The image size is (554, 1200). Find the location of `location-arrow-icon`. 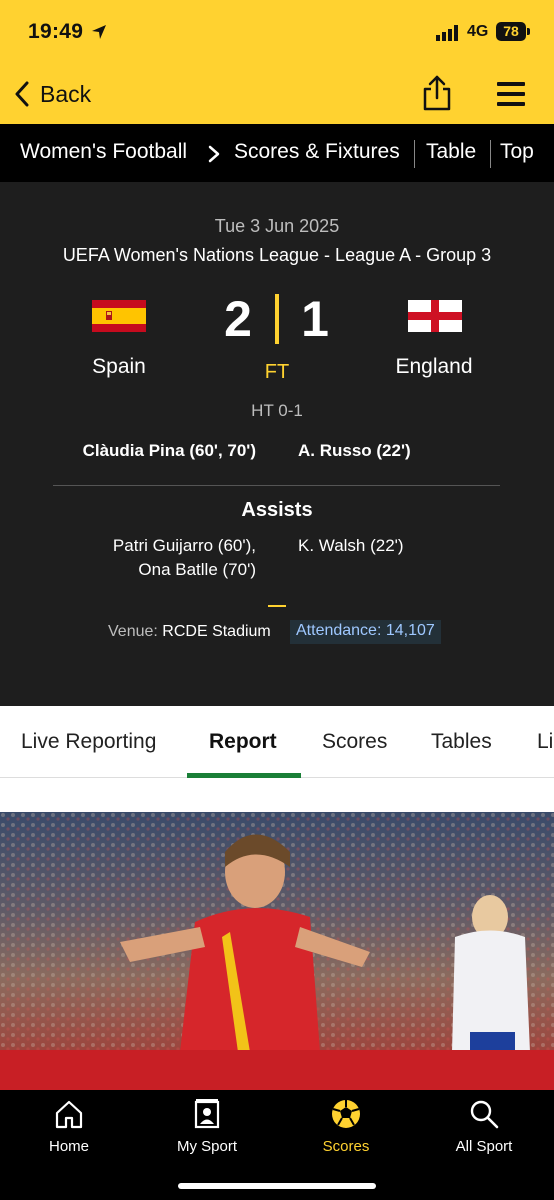

location-arrow-icon is located at coordinates (99, 32).